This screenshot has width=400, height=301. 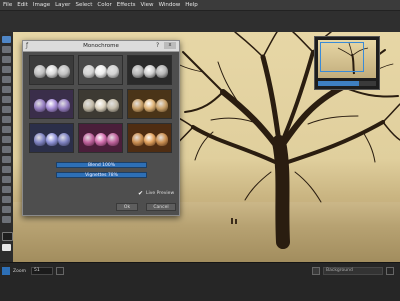 I want to click on preset-thumbnail-neutral-dark, so click(x=149, y=70).